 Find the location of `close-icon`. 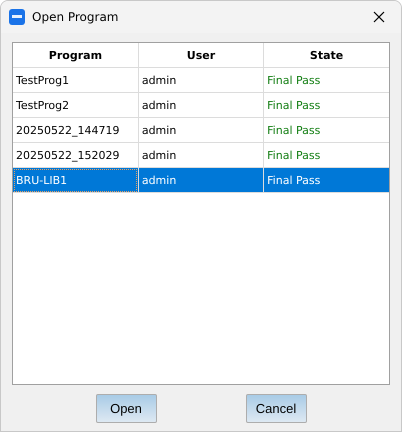

close-icon is located at coordinates (379, 17).